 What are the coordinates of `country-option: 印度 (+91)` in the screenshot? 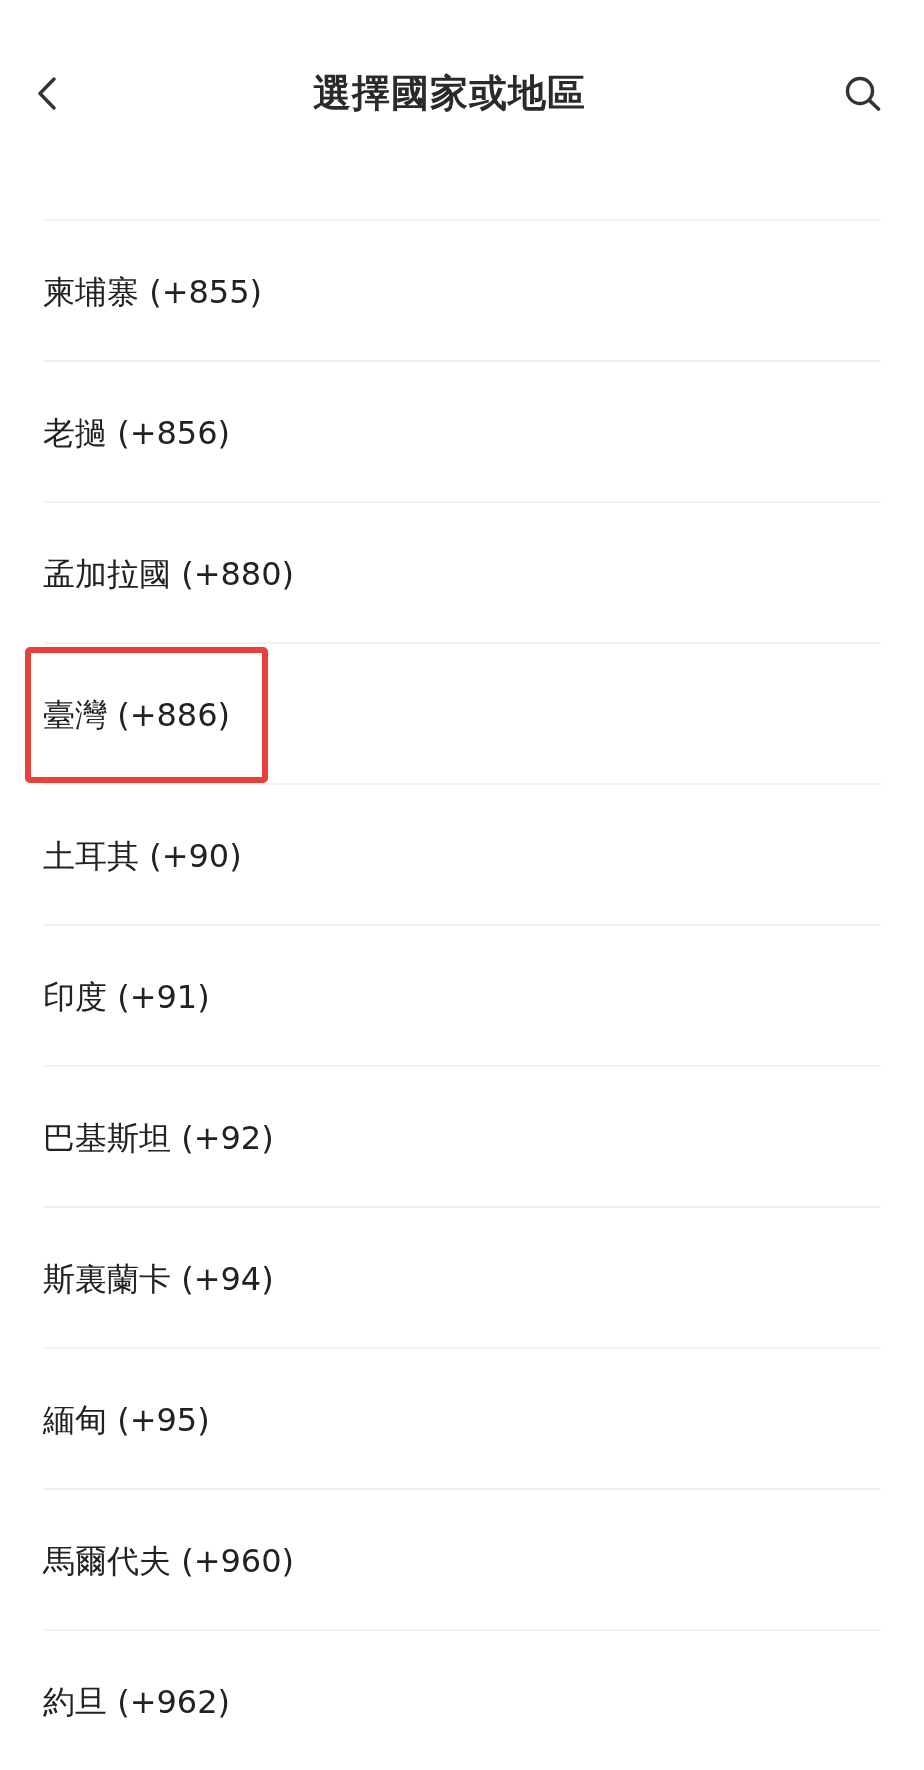 It's located at (462, 996).